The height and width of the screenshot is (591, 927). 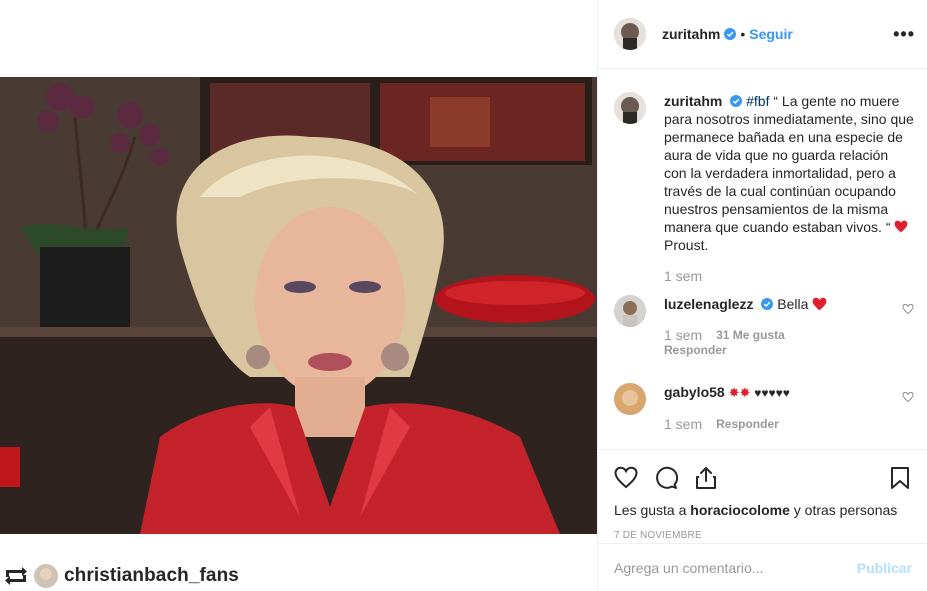 What do you see at coordinates (793, 304) in the screenshot?
I see `comment-body: Bella` at bounding box center [793, 304].